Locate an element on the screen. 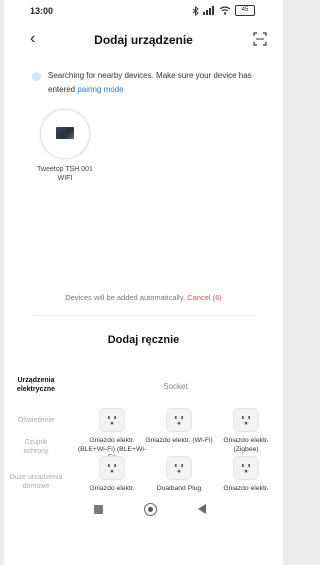  tile-socket-4: Gniazdo elektr. is located at coordinates (112, 475).